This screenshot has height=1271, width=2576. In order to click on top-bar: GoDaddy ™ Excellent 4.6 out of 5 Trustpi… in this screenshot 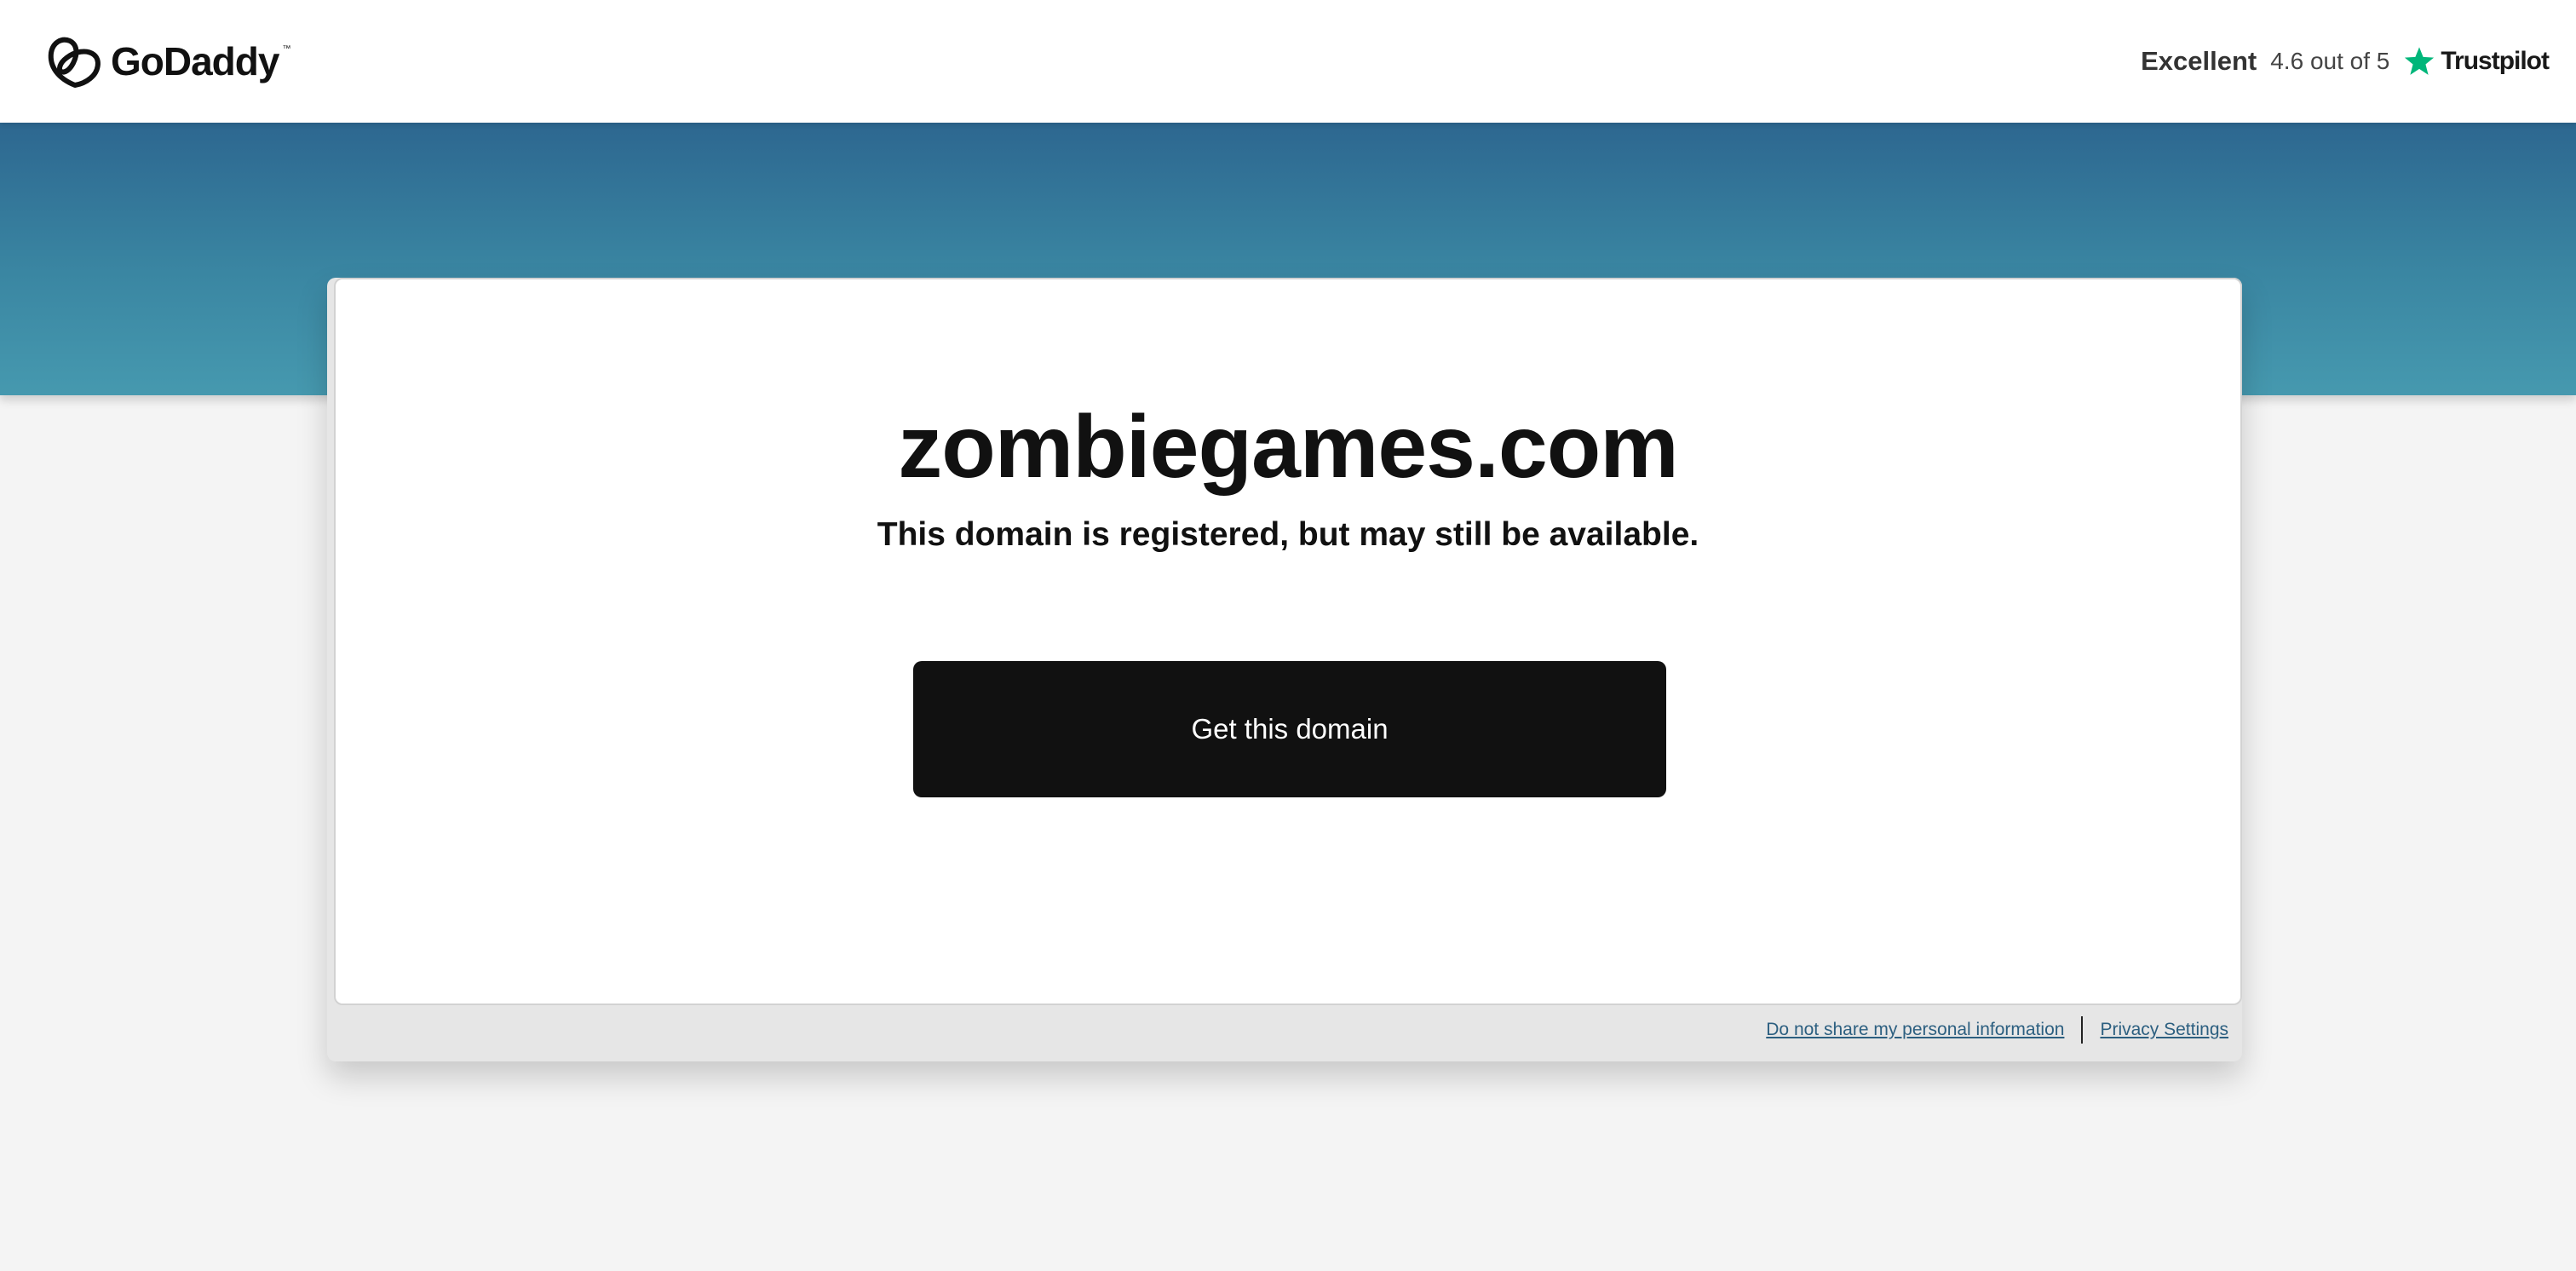, I will do `click(1288, 61)`.